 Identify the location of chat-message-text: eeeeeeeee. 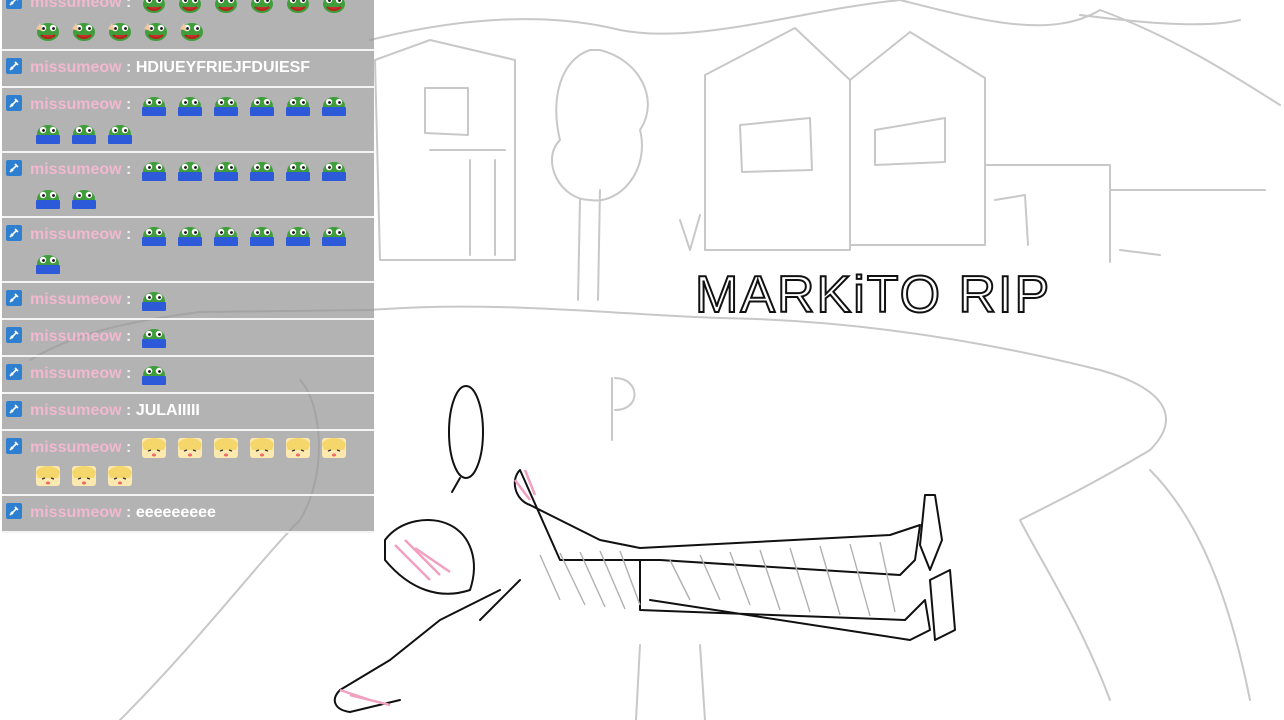
(175, 512).